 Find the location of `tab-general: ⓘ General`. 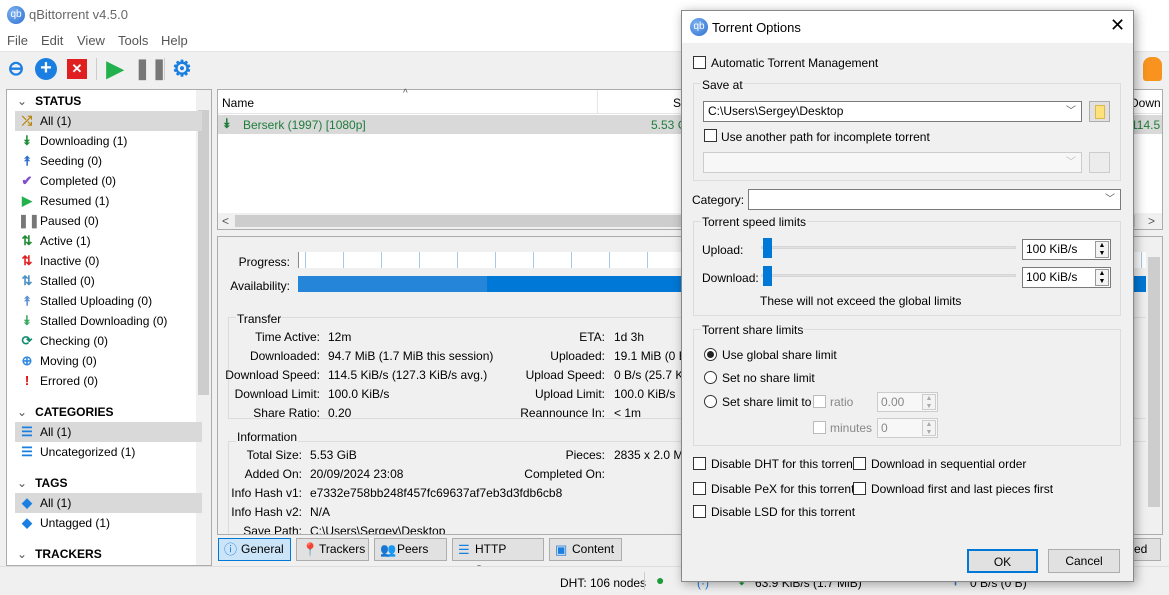

tab-general: ⓘ General is located at coordinates (254, 549).